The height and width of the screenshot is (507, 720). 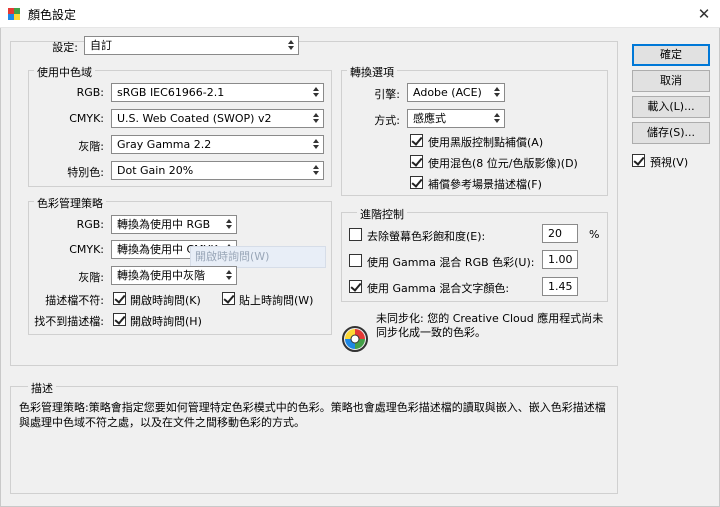 What do you see at coordinates (447, 92) in the screenshot?
I see `engine-value: Adobe (ACE)` at bounding box center [447, 92].